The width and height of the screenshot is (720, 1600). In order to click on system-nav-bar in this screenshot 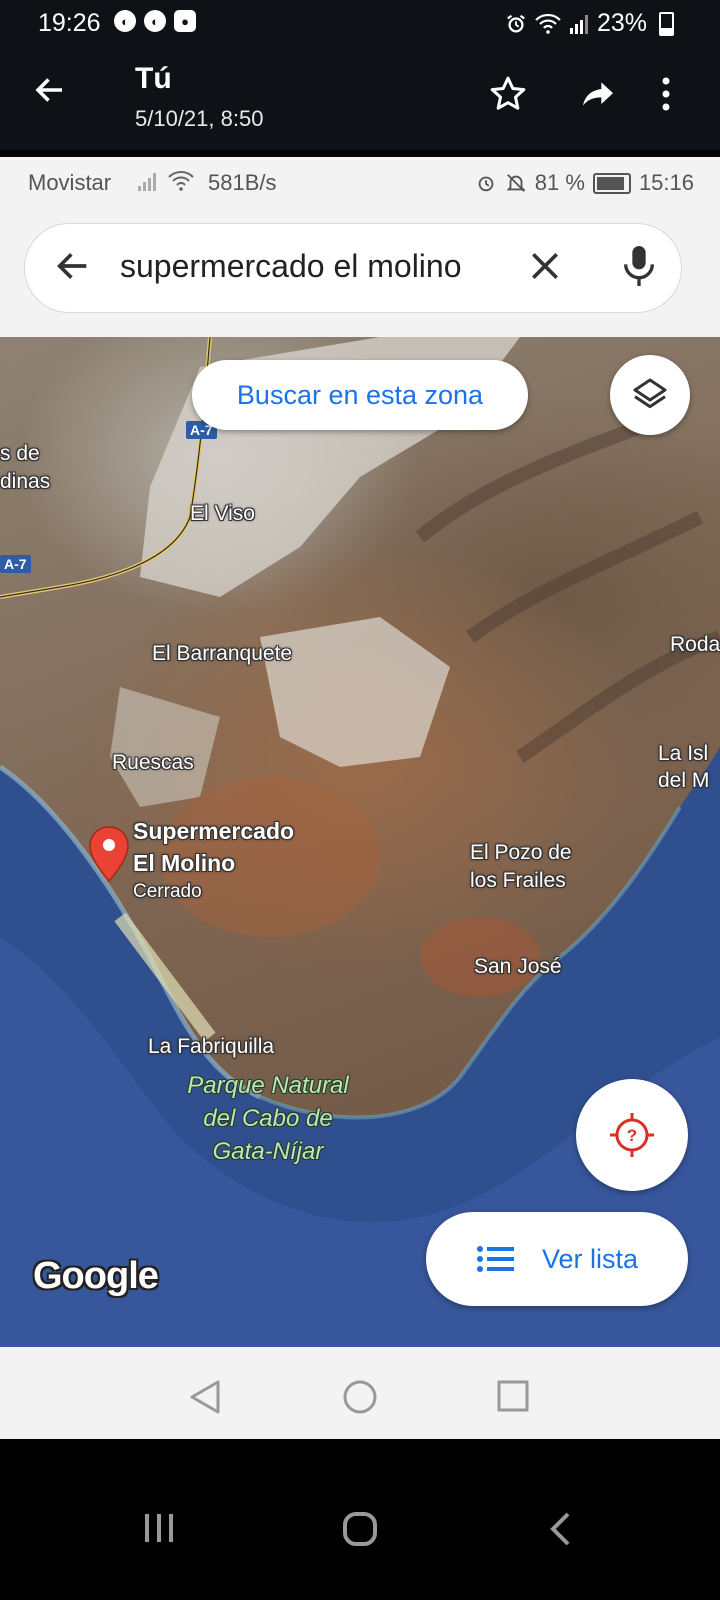, I will do `click(360, 1519)`.